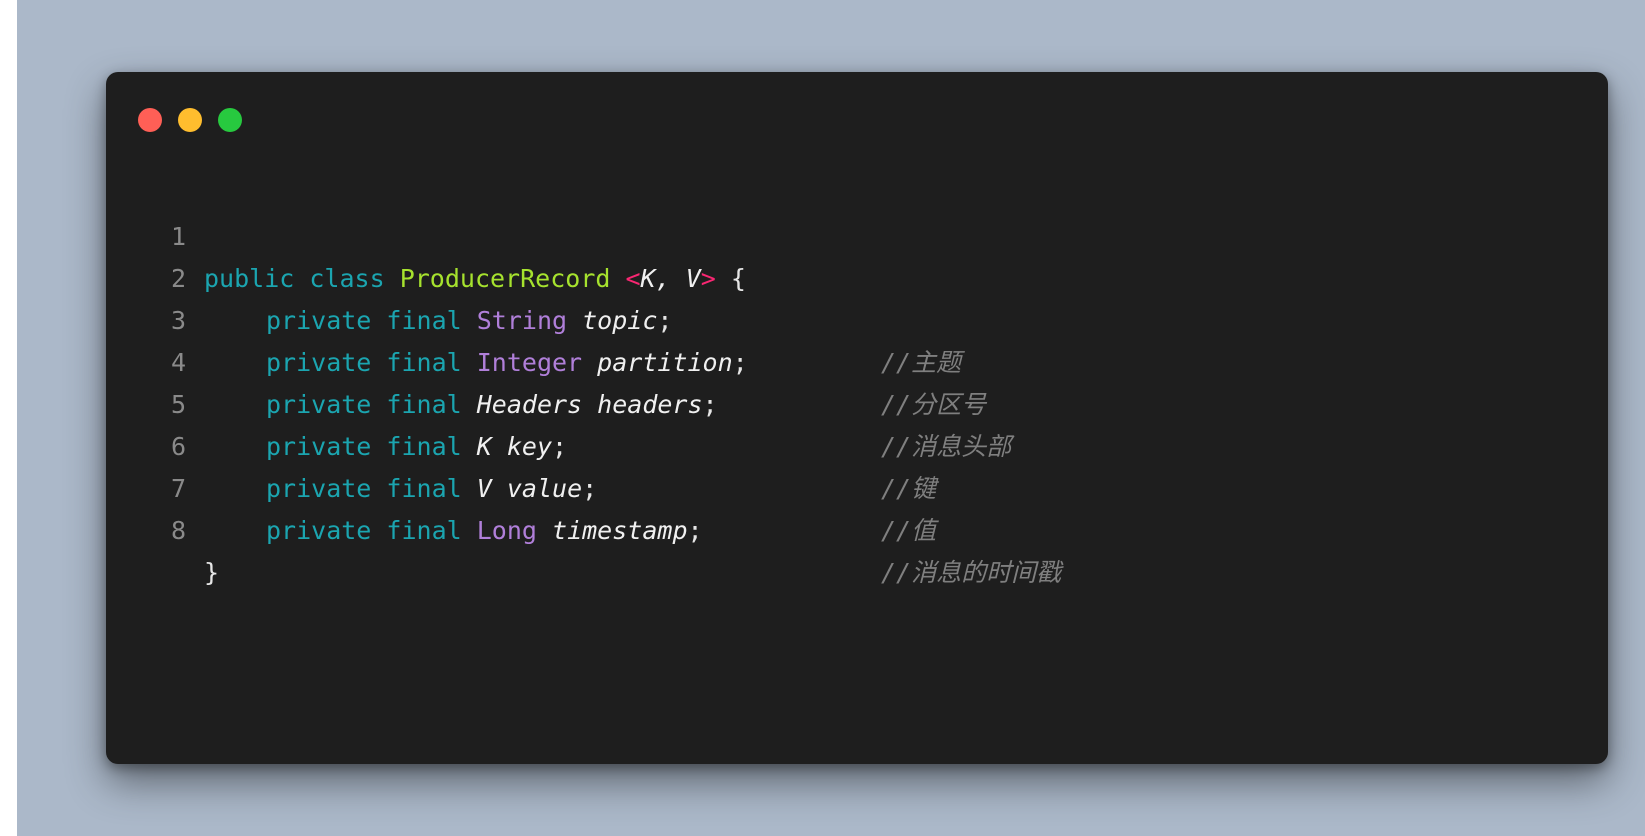  I want to click on window-controls, so click(190, 120).